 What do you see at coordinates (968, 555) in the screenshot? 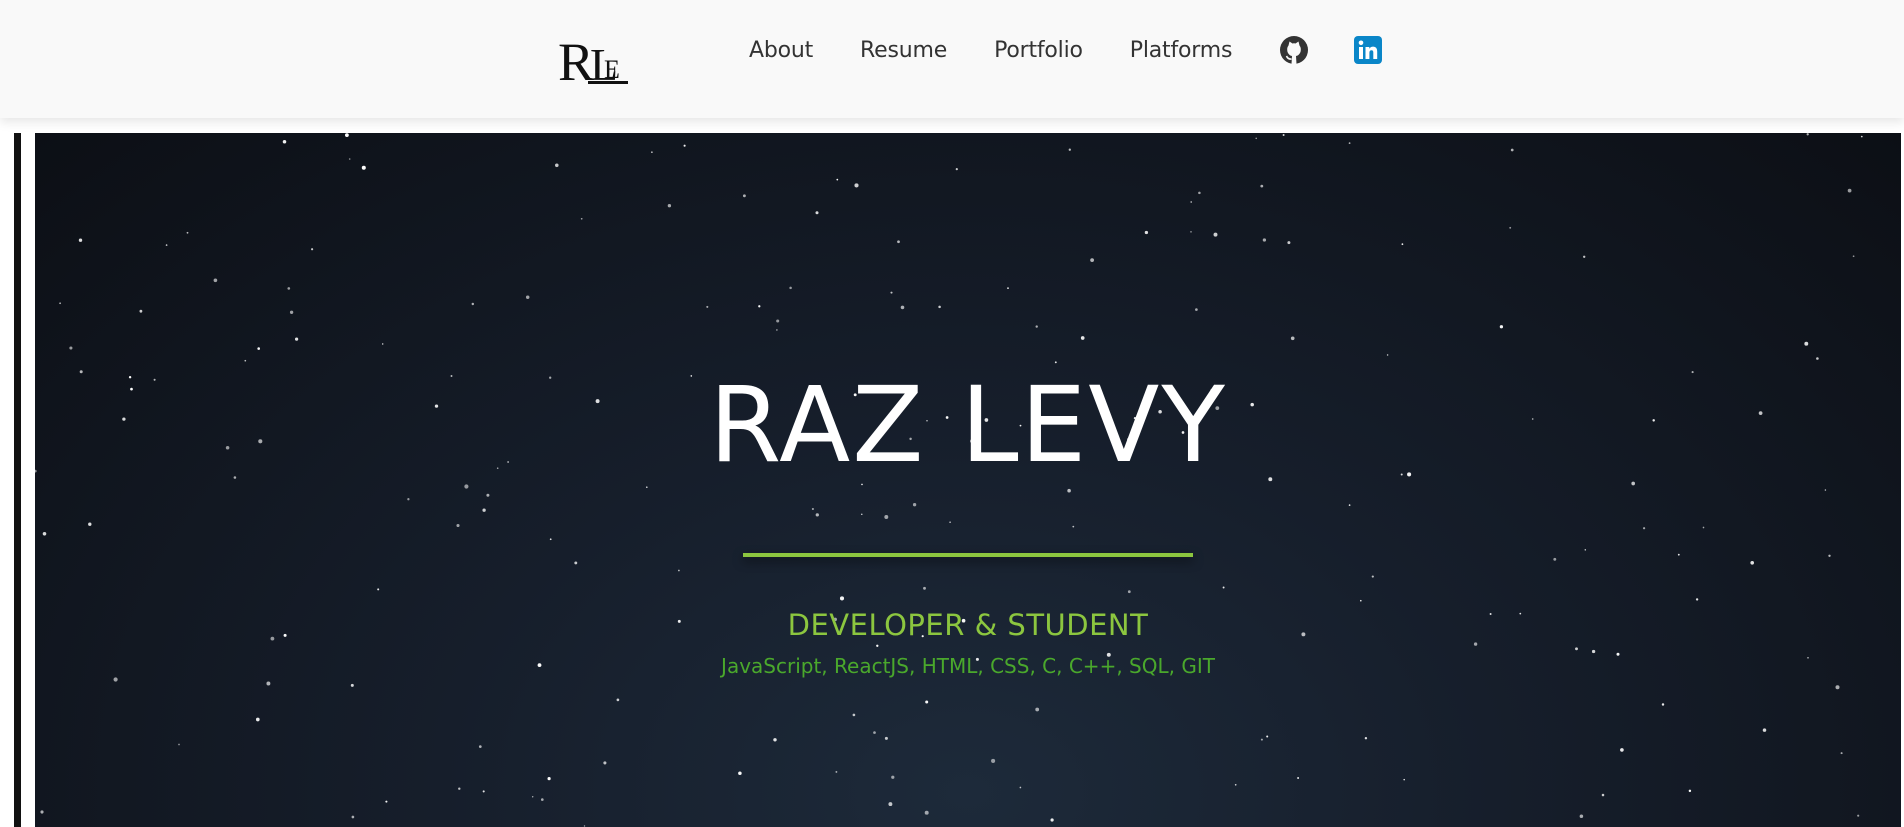
I see `hero-divider` at bounding box center [968, 555].